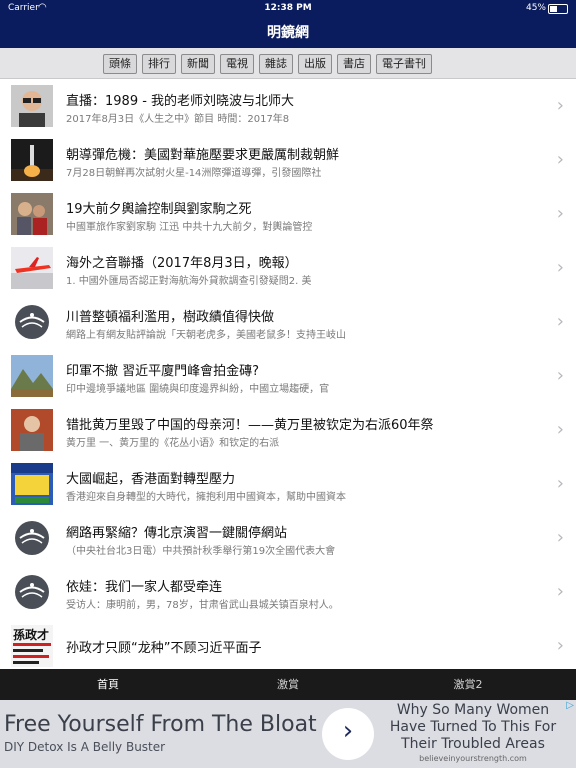 This screenshot has width=576, height=768. What do you see at coordinates (250, 425) in the screenshot?
I see `article-title: 错批黄万里毁了中国的母亲河！——黄万里被钦定为右派60年祭` at bounding box center [250, 425].